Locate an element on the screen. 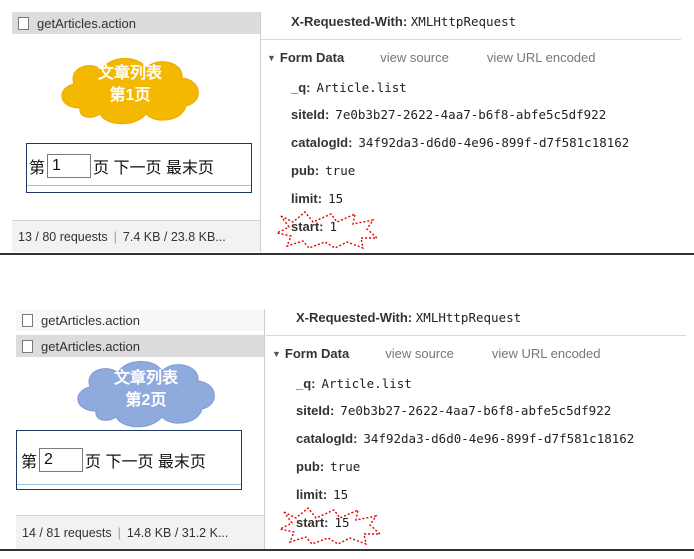  page-number-input: 2 is located at coordinates (61, 460).